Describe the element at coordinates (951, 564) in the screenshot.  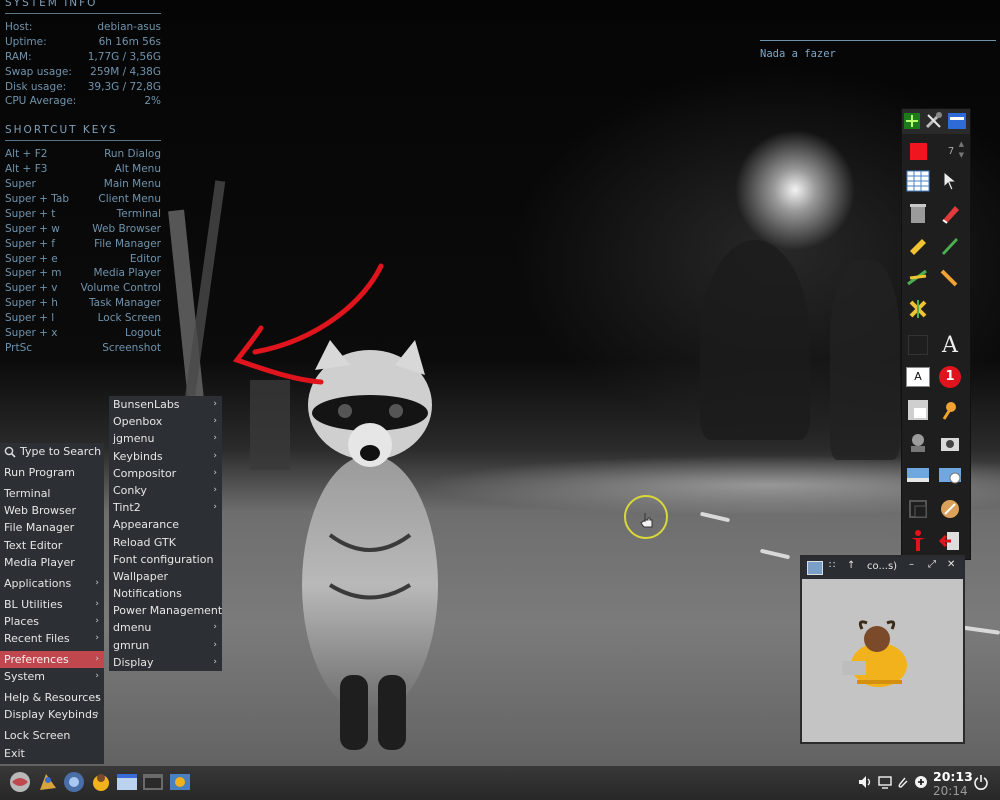
I see `close-icon: ✕` at that location.